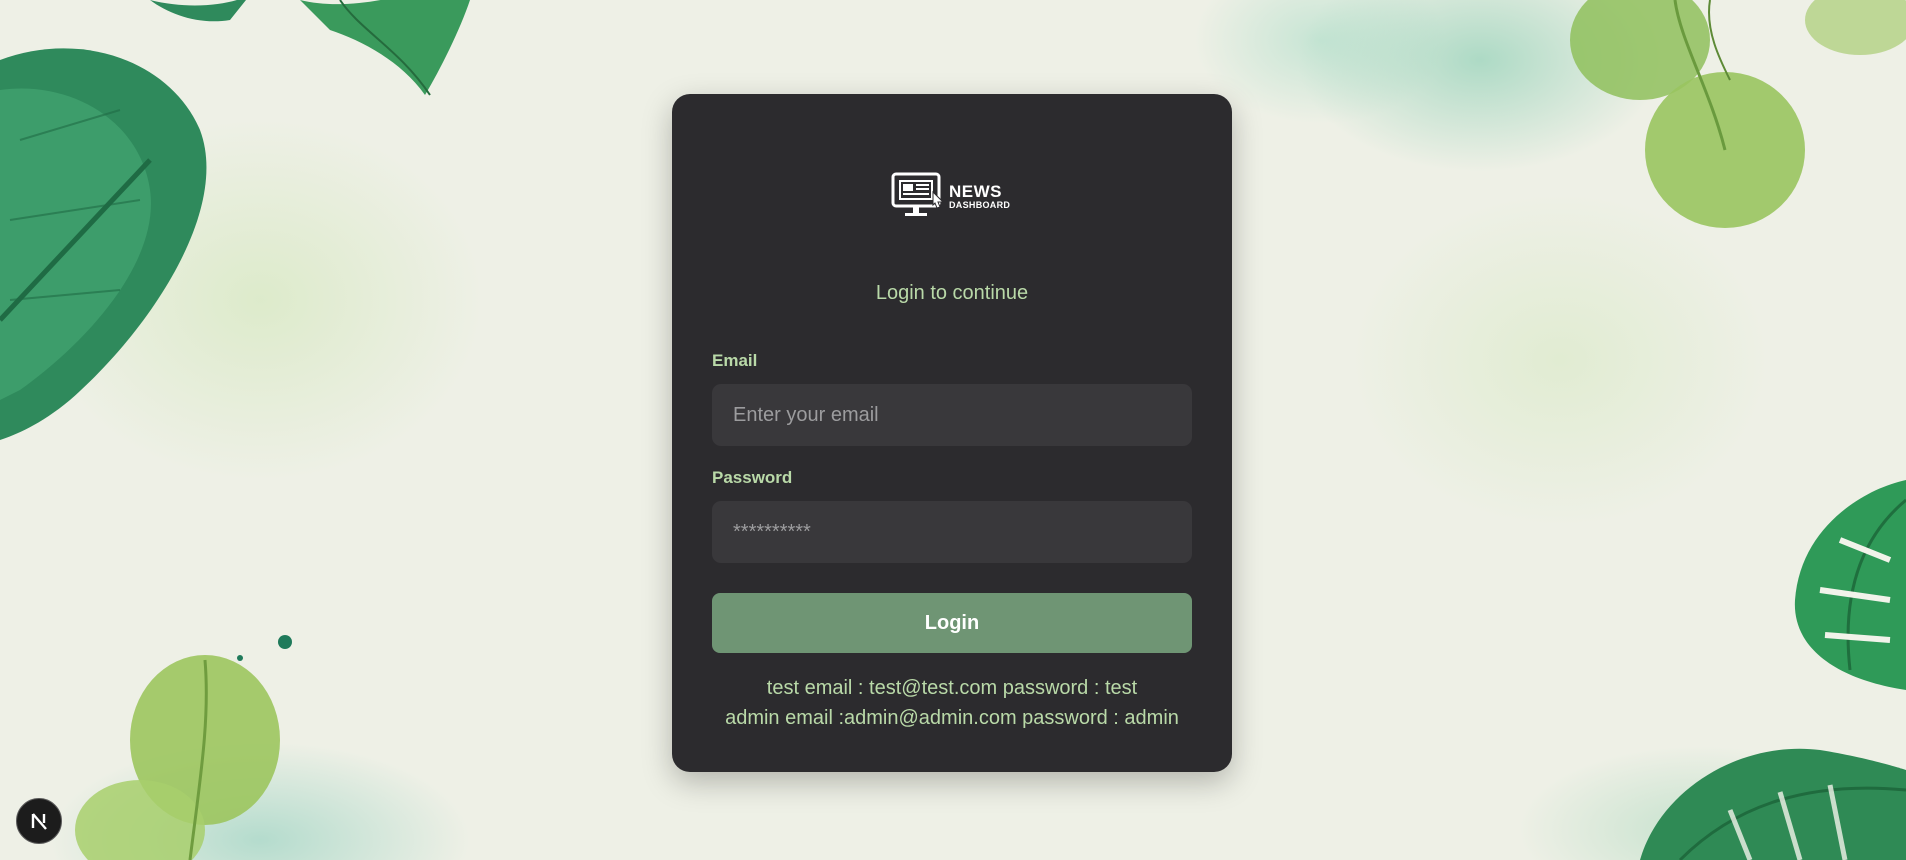  Describe the element at coordinates (752, 477) in the screenshot. I see `password-label: Password` at that location.